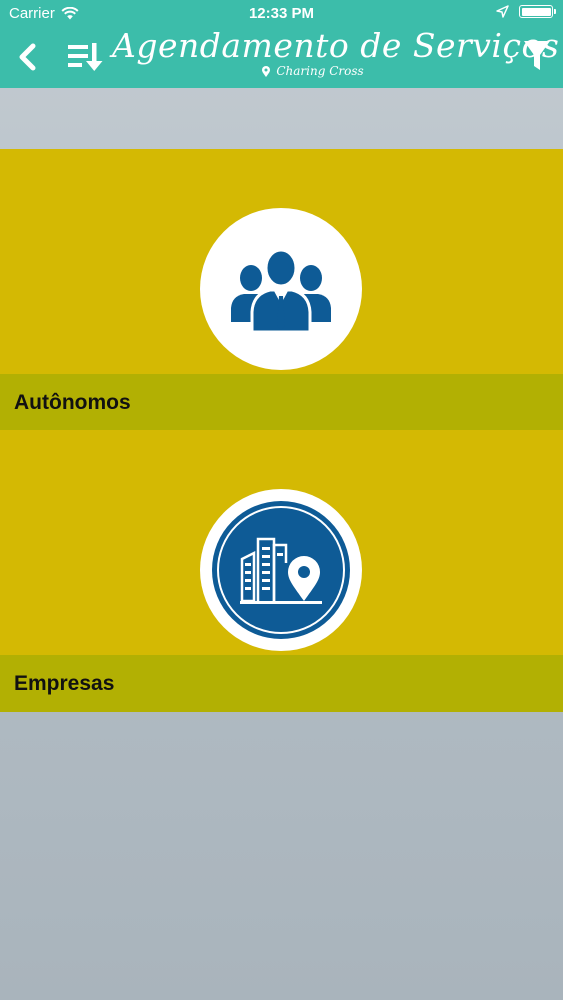  Describe the element at coordinates (266, 71) in the screenshot. I see `map-pin-icon` at that location.